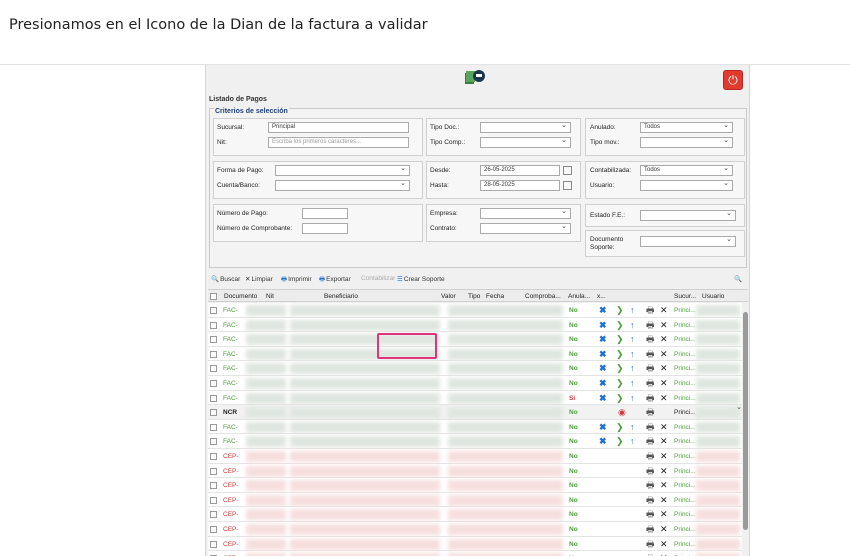 This screenshot has width=850, height=556. Describe the element at coordinates (341, 296) in the screenshot. I see `col-beneficiario: Beneficiario` at that location.